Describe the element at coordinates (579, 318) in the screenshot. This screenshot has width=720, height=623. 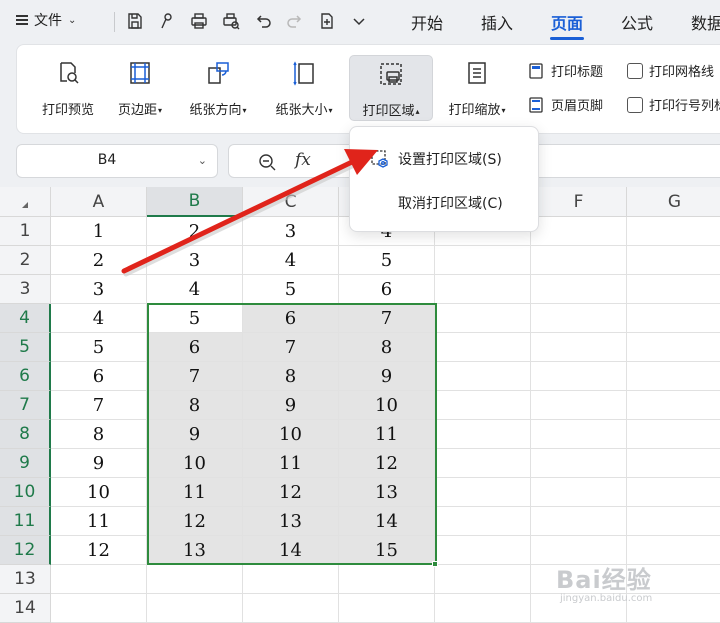
I see `cell-f4` at that location.